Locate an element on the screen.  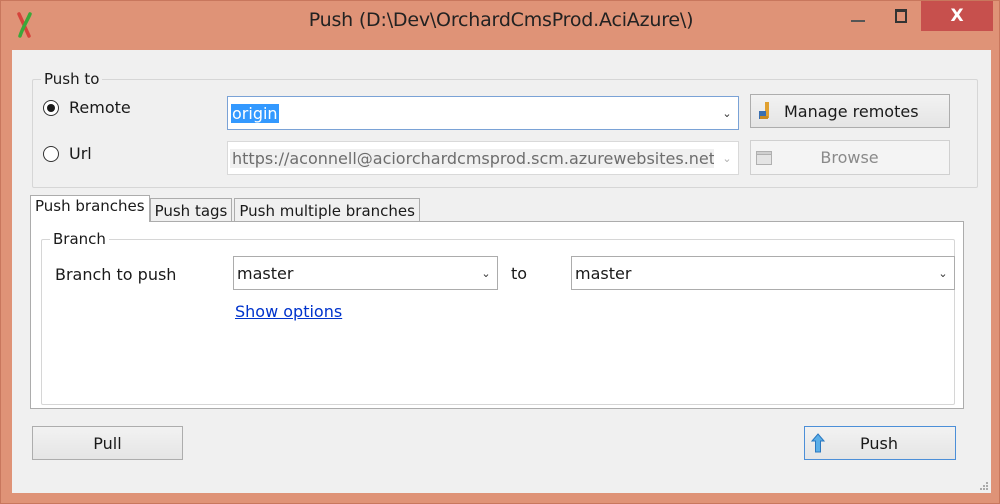
remote-radio: Remote is located at coordinates (87, 107).